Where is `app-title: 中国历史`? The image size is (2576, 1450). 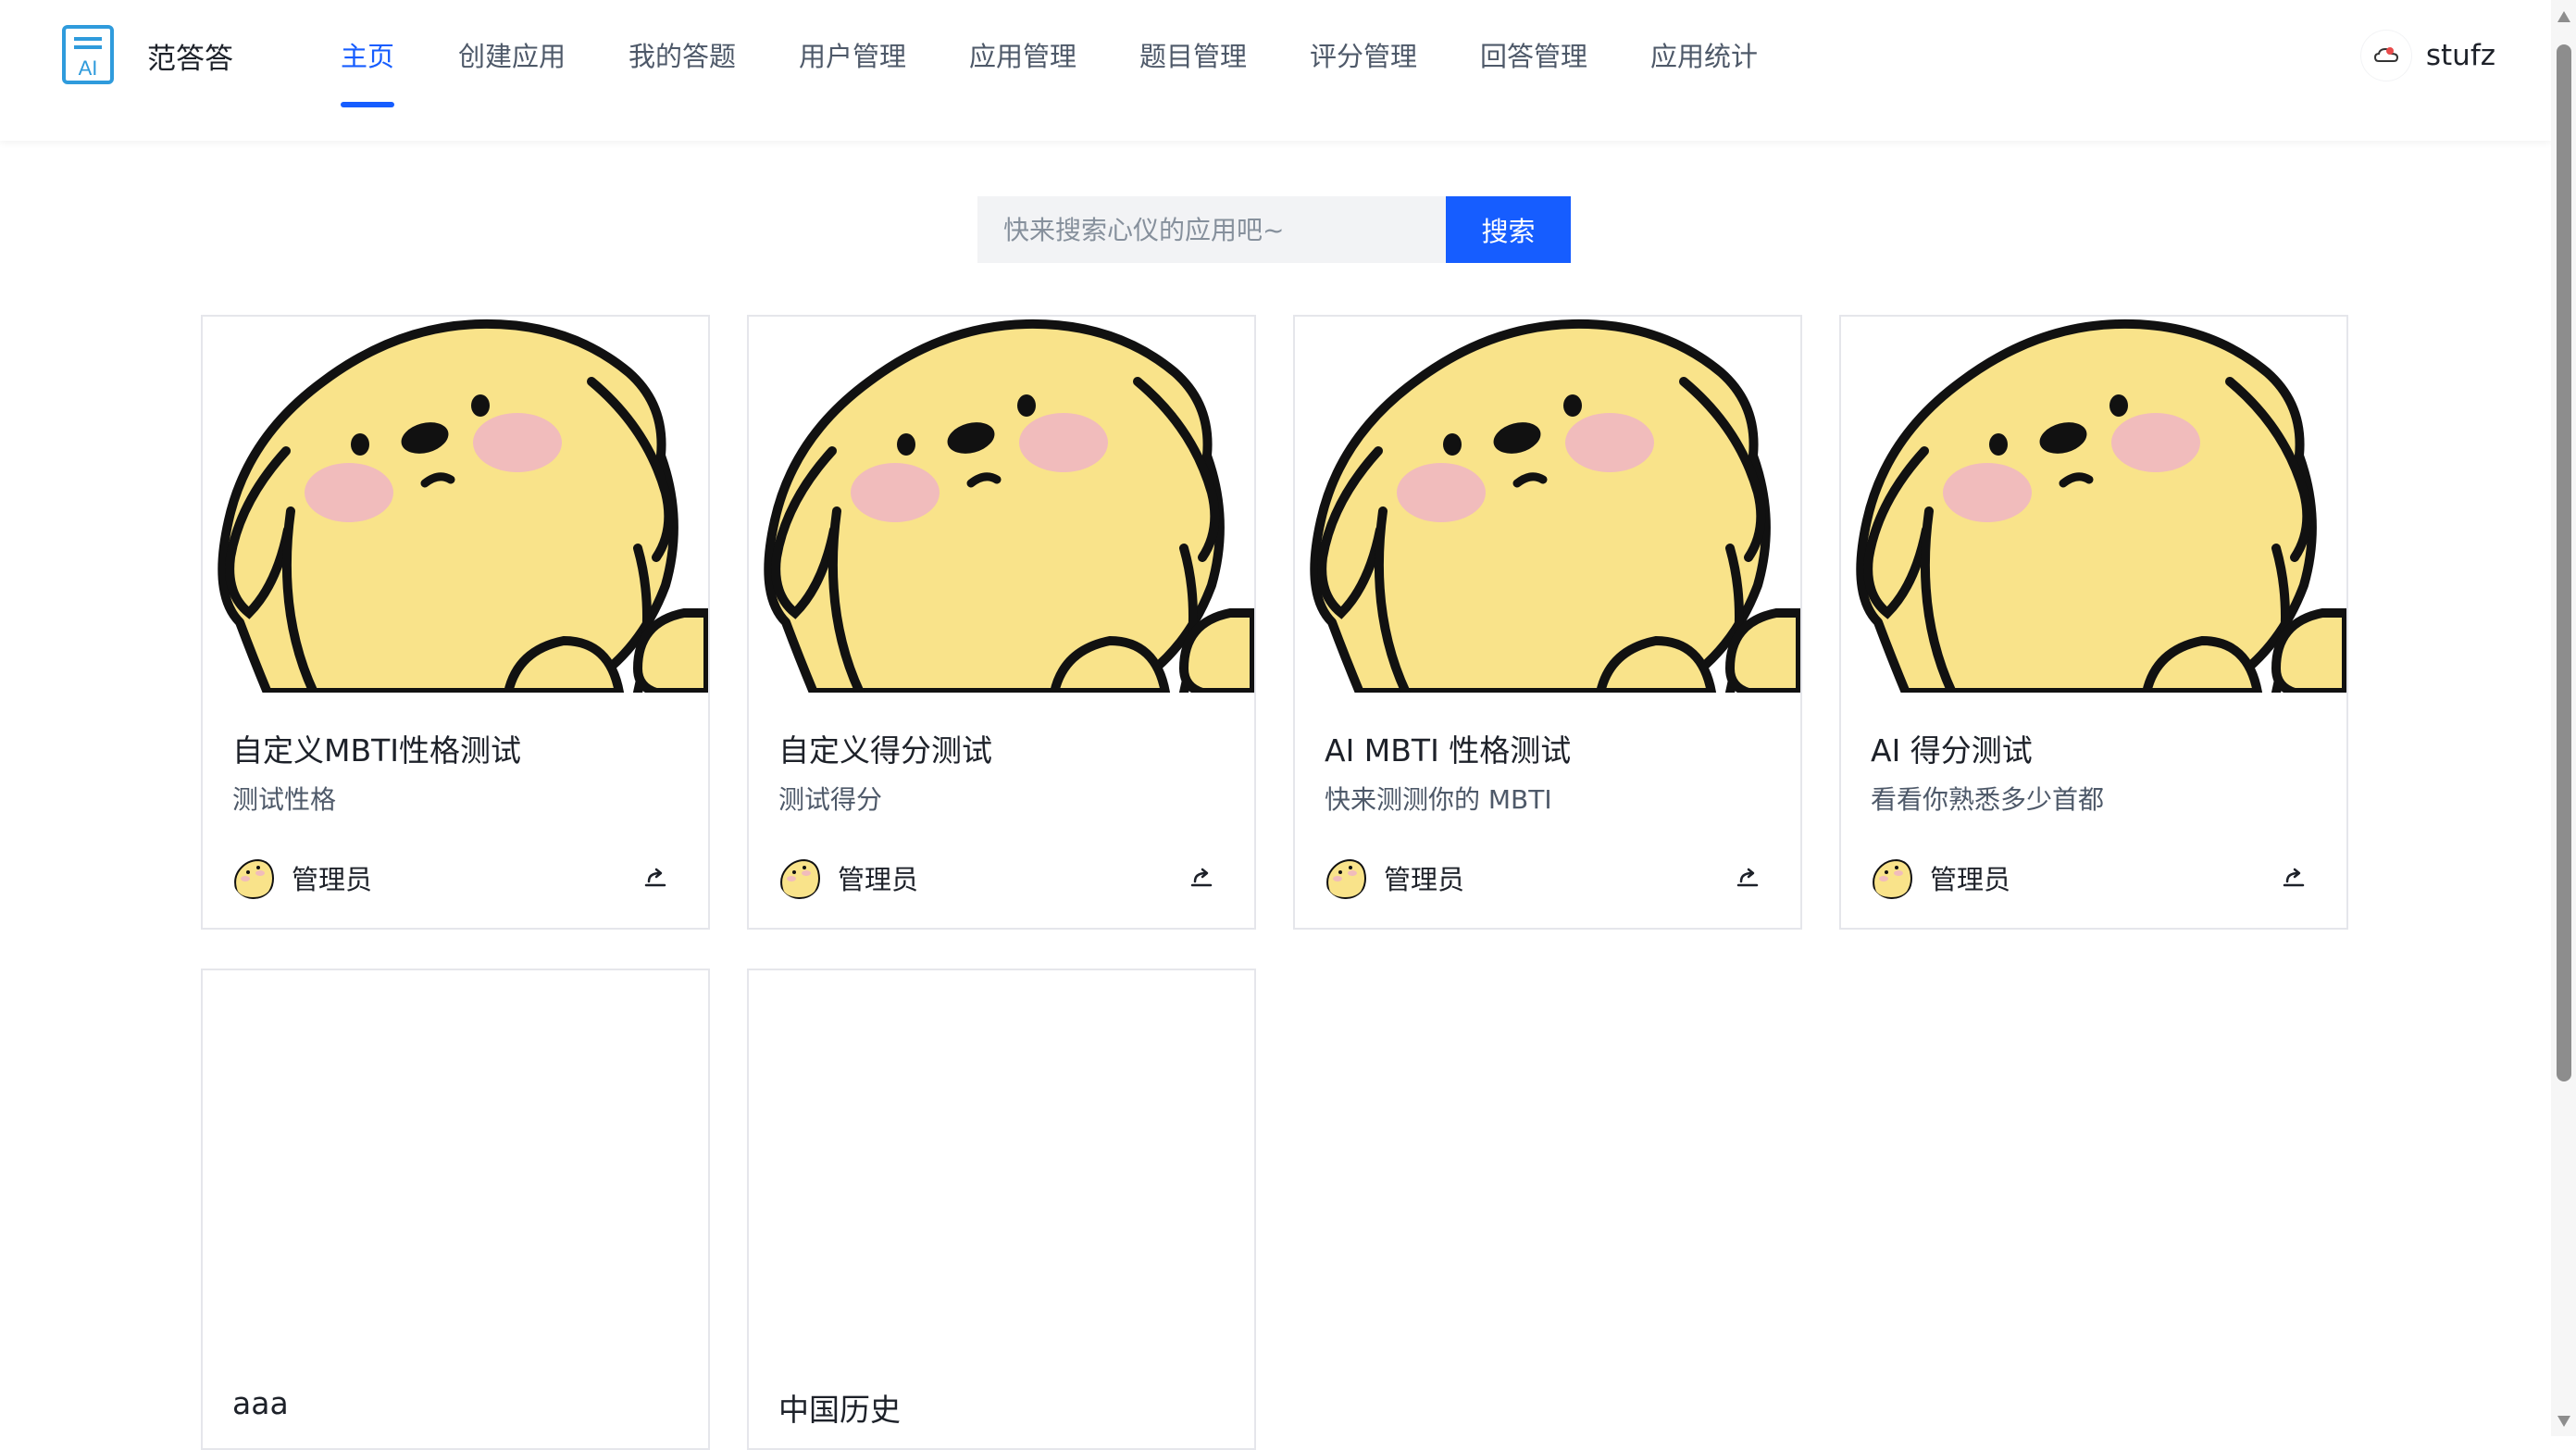 app-title: 中国历史 is located at coordinates (839, 1410).